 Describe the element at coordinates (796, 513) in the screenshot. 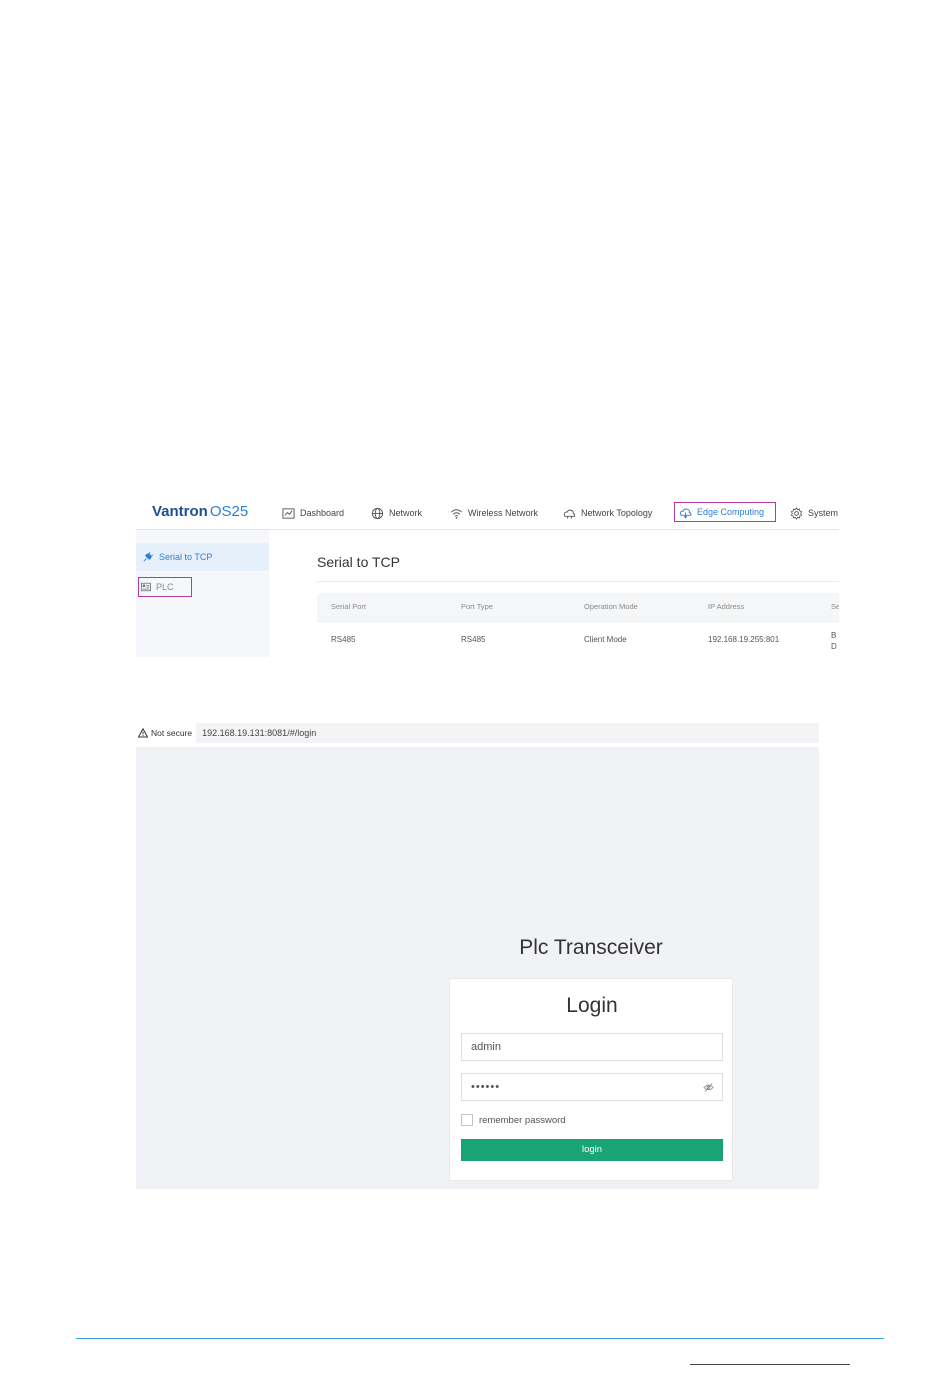

I see `gear-icon` at that location.